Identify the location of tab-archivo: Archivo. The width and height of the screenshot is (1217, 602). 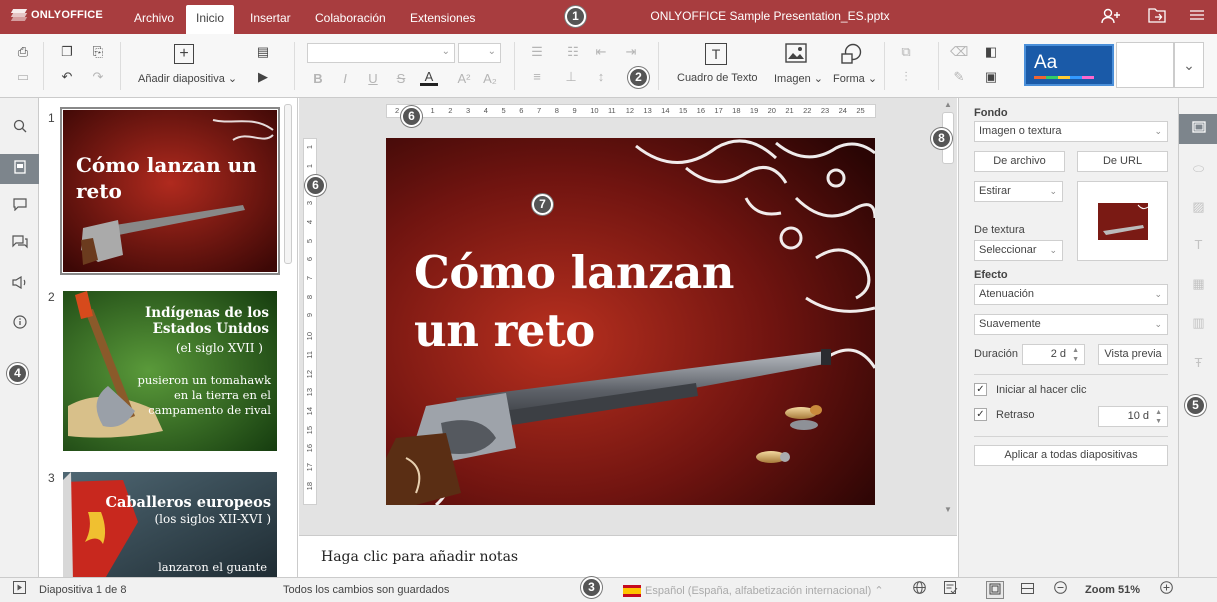
(154, 19).